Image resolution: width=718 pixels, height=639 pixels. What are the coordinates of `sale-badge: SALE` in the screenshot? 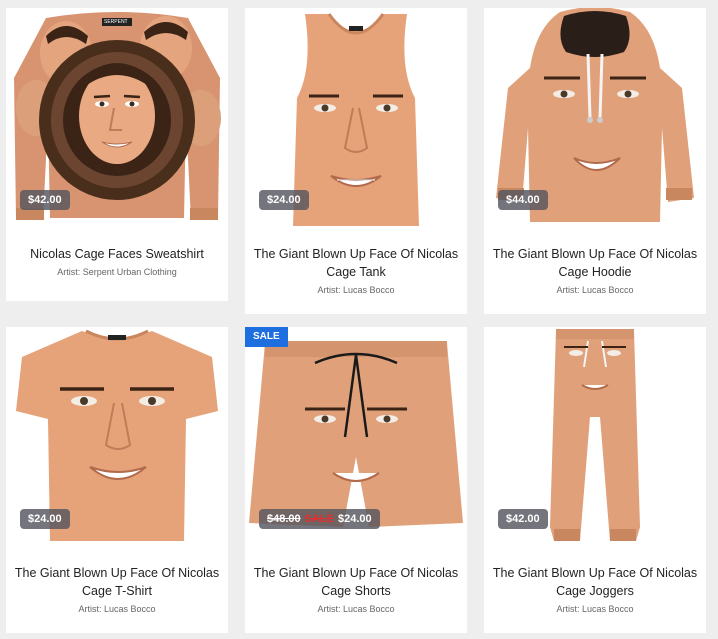 It's located at (266, 337).